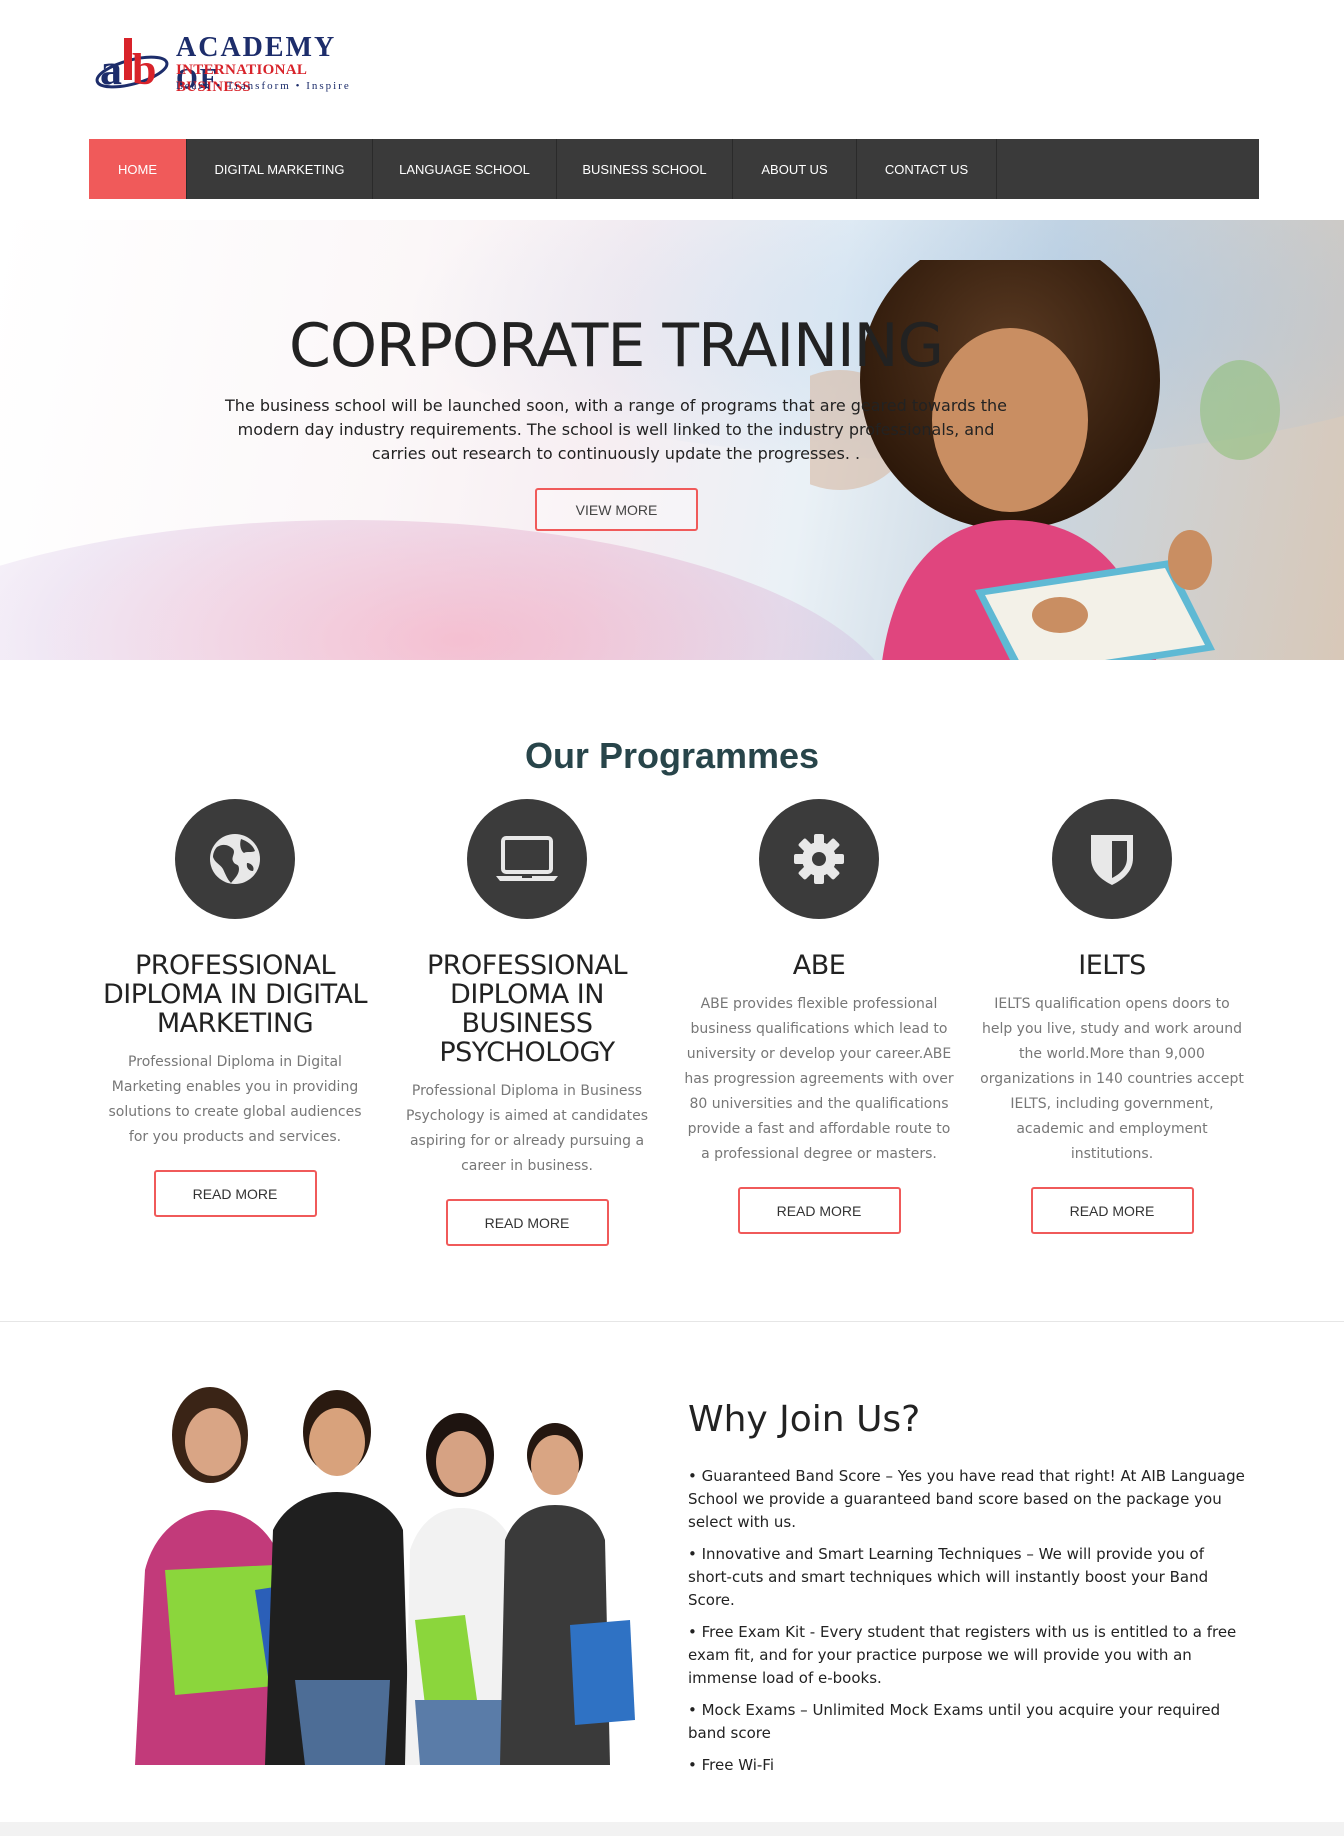  I want to click on aib-logo-mark: a b, so click(132, 66).